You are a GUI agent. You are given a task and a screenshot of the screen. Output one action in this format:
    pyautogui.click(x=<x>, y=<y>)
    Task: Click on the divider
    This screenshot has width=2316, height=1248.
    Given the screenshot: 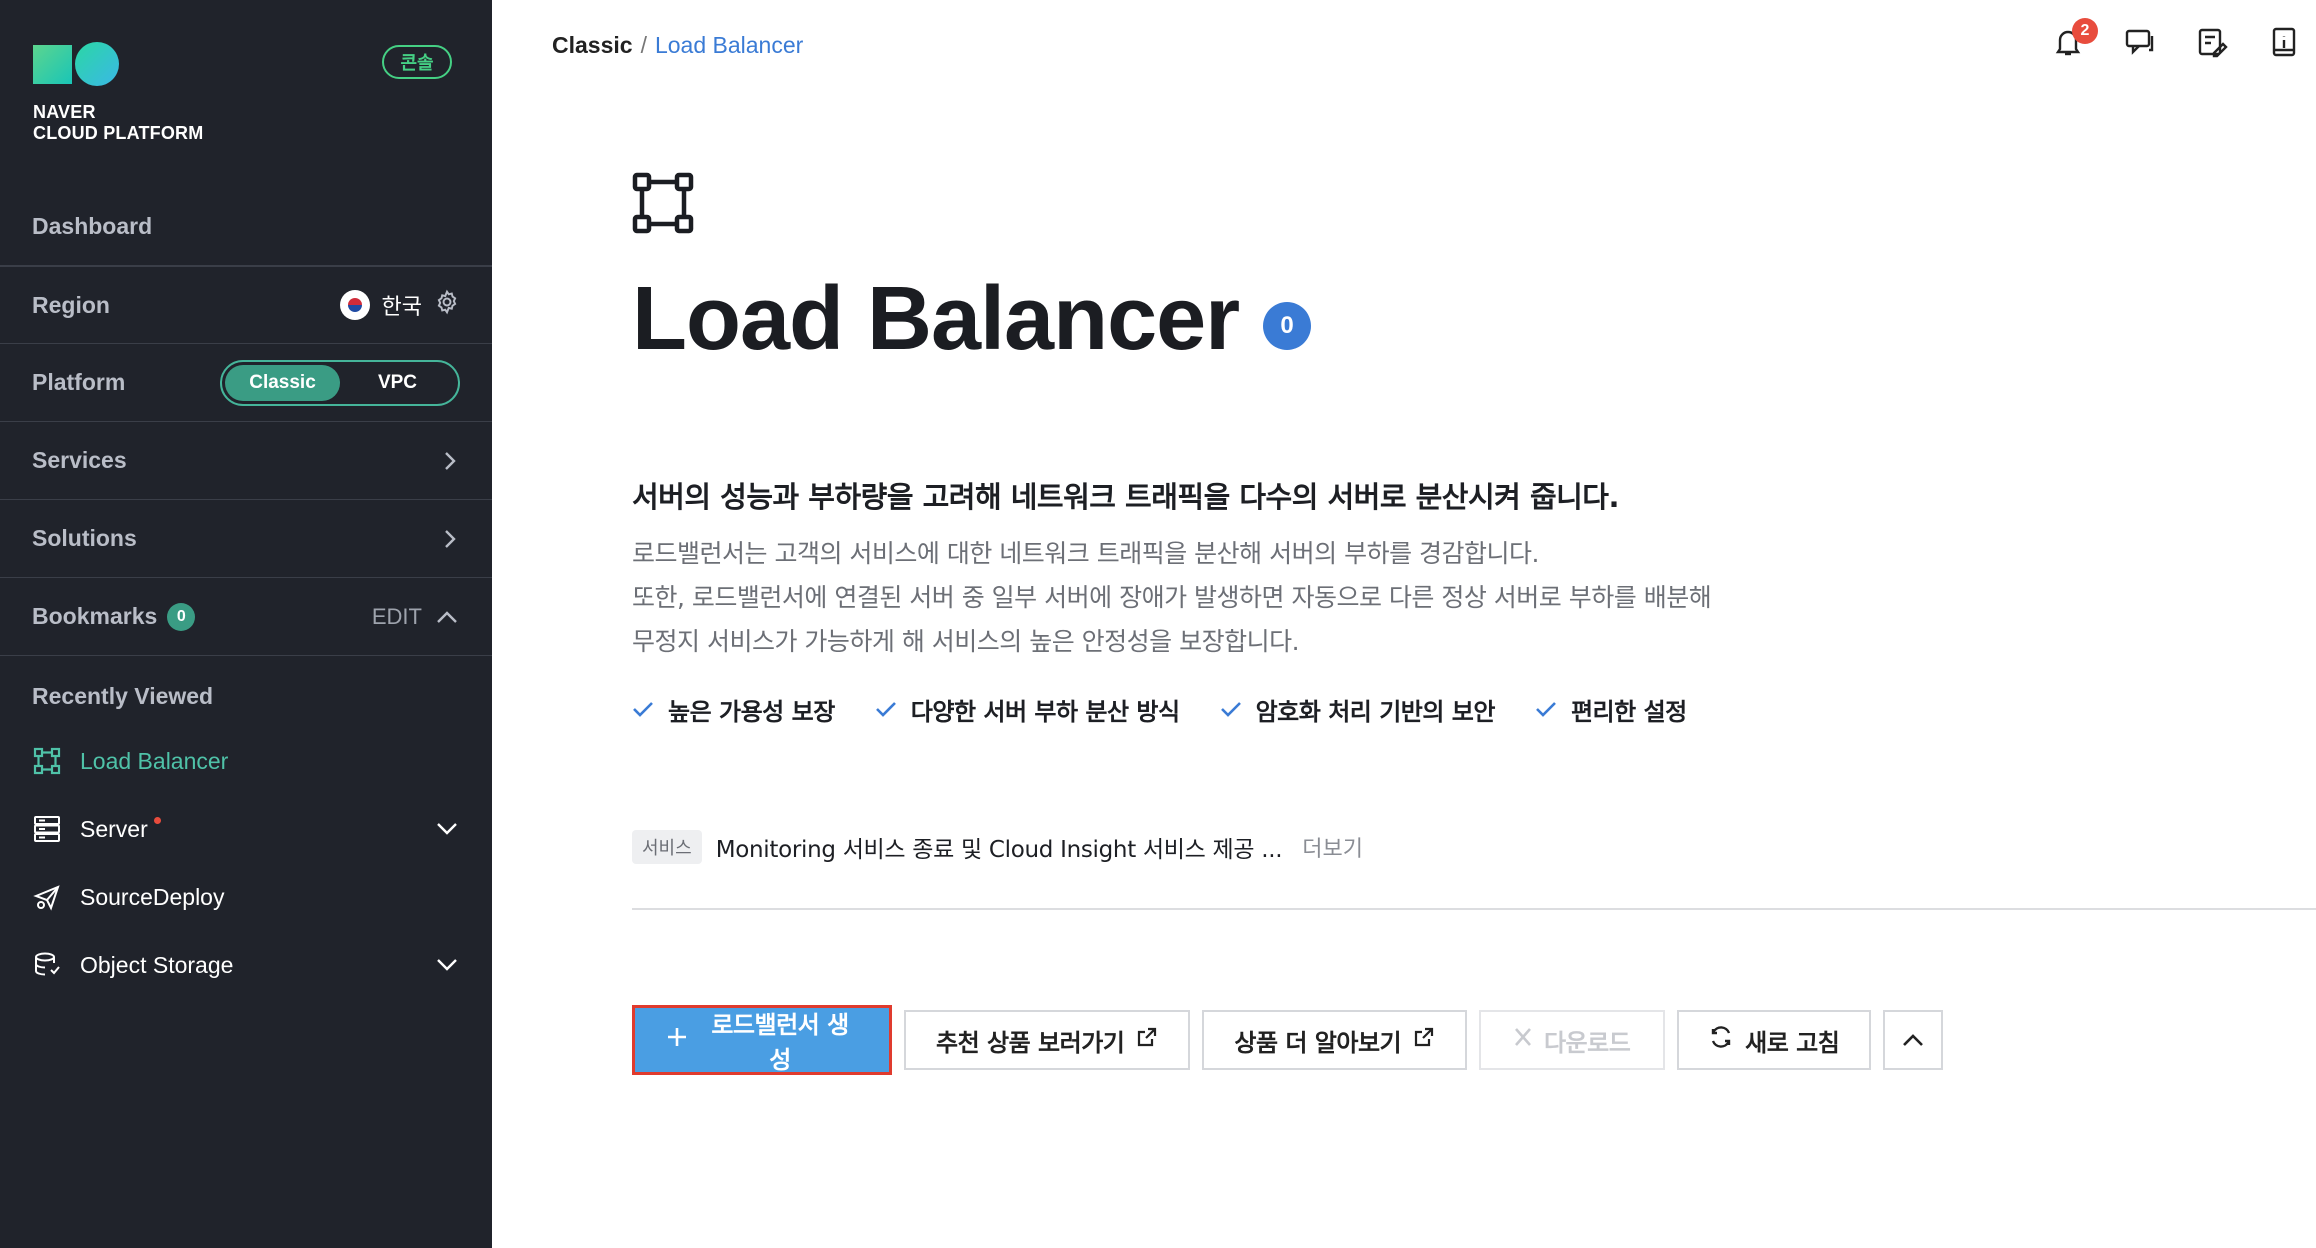 What is the action you would take?
    pyautogui.click(x=1474, y=909)
    